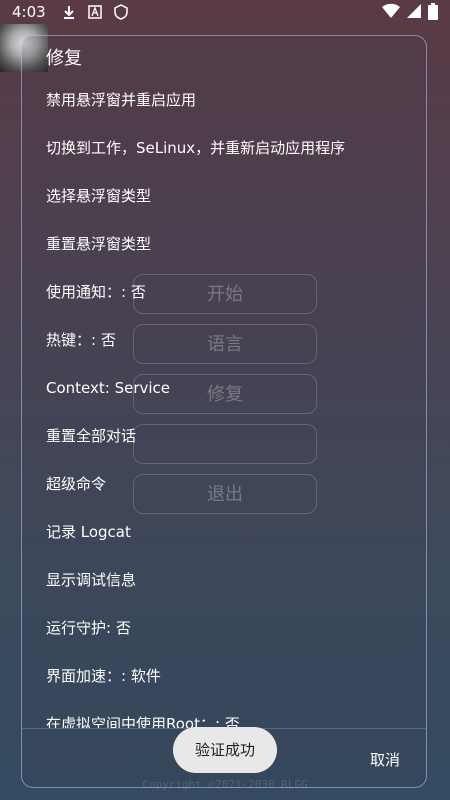 This screenshot has height=800, width=450. I want to click on toast-message: 验证成功, so click(225, 750).